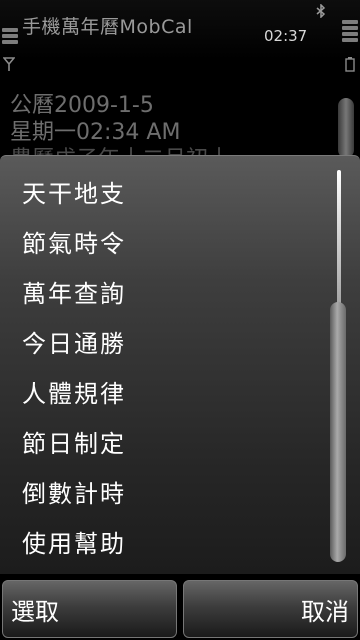  I want to click on menu-scrollbar-track, so click(339, 245).